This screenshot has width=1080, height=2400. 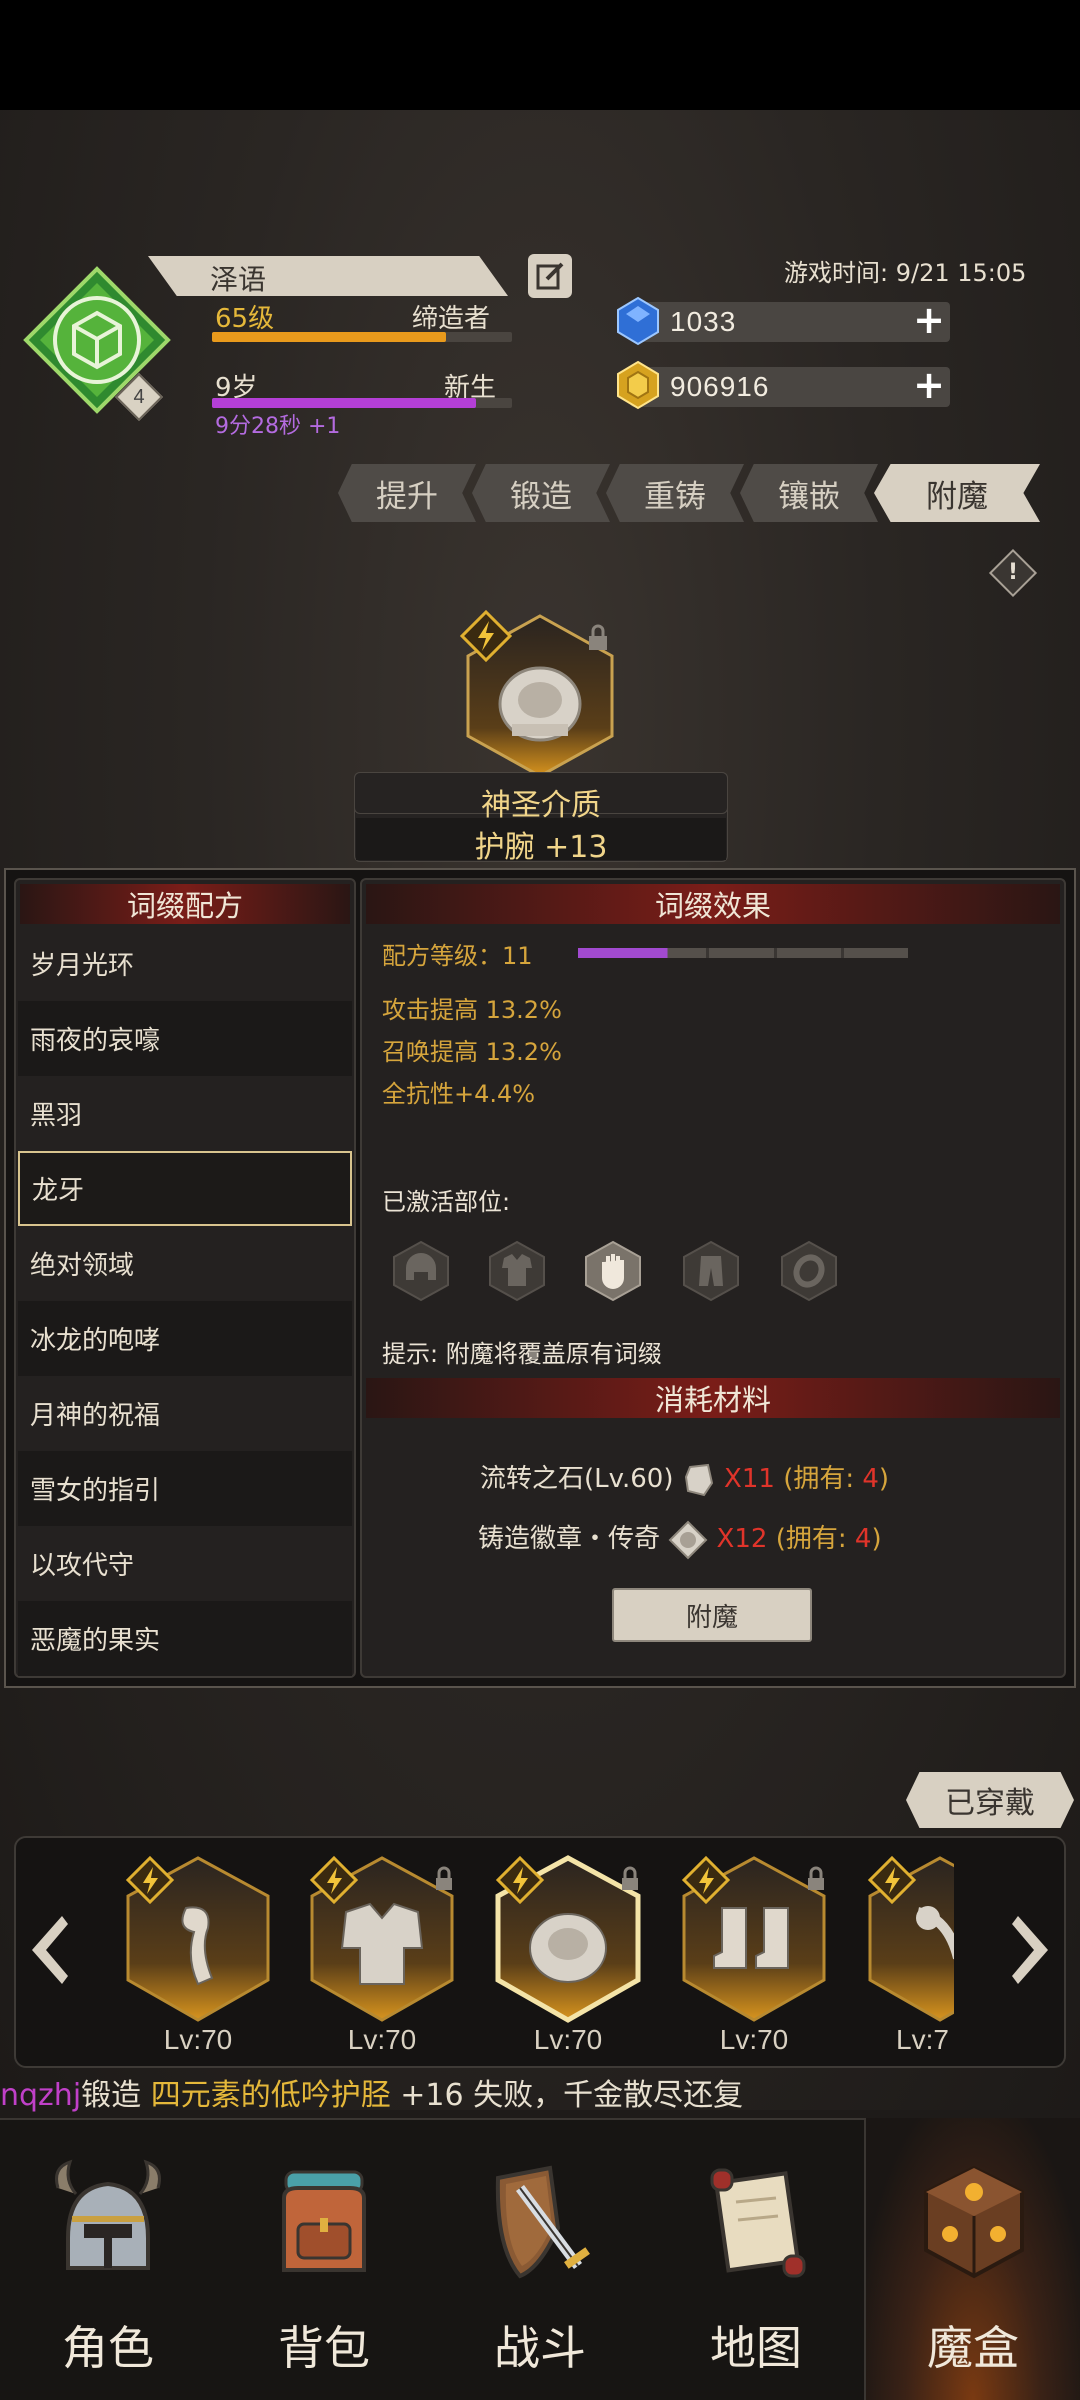 What do you see at coordinates (47, 1950) in the screenshot?
I see `carousel-left-arrow-icon` at bounding box center [47, 1950].